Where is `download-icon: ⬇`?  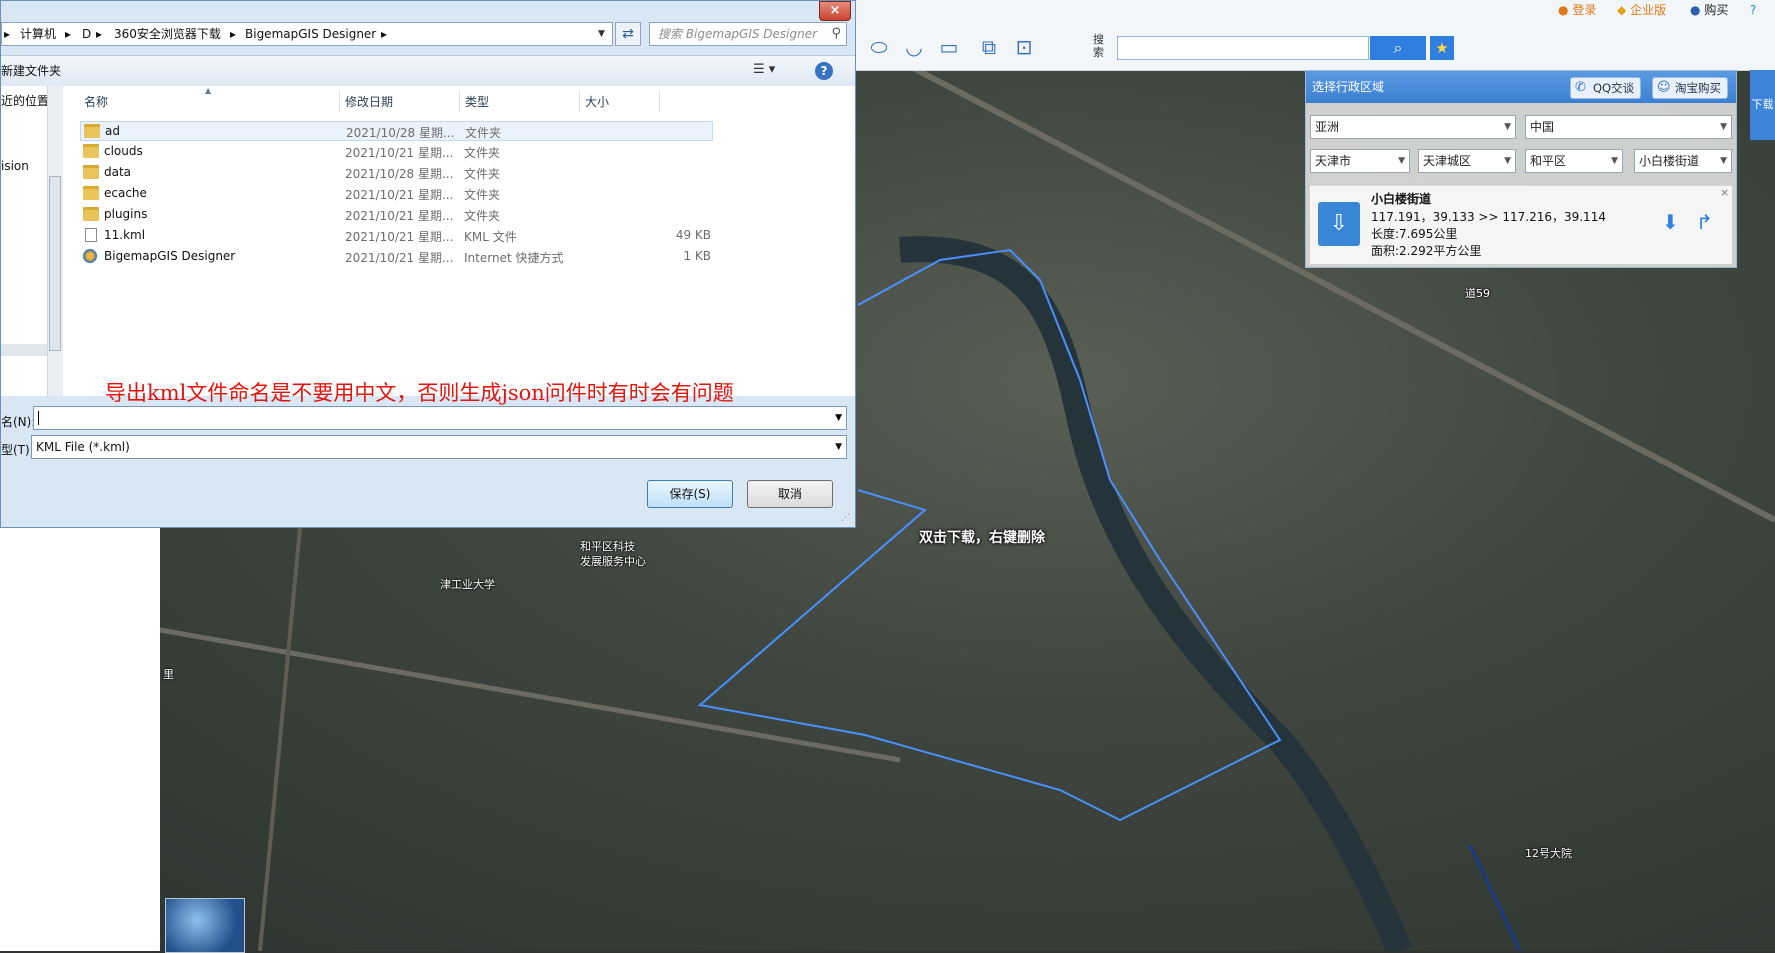
download-icon: ⬇ is located at coordinates (1670, 222).